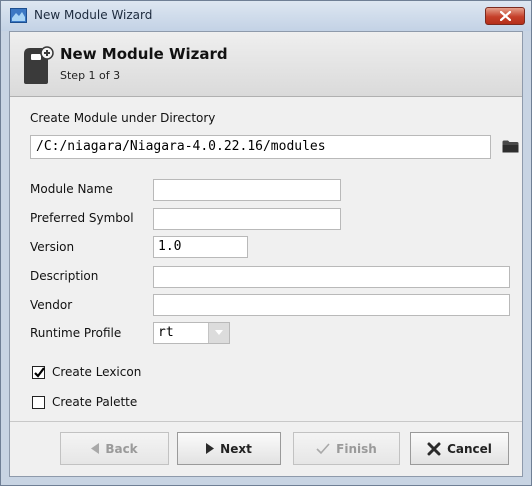 This screenshot has height=486, width=532. I want to click on create-palette-label: Create Palette, so click(94, 402).